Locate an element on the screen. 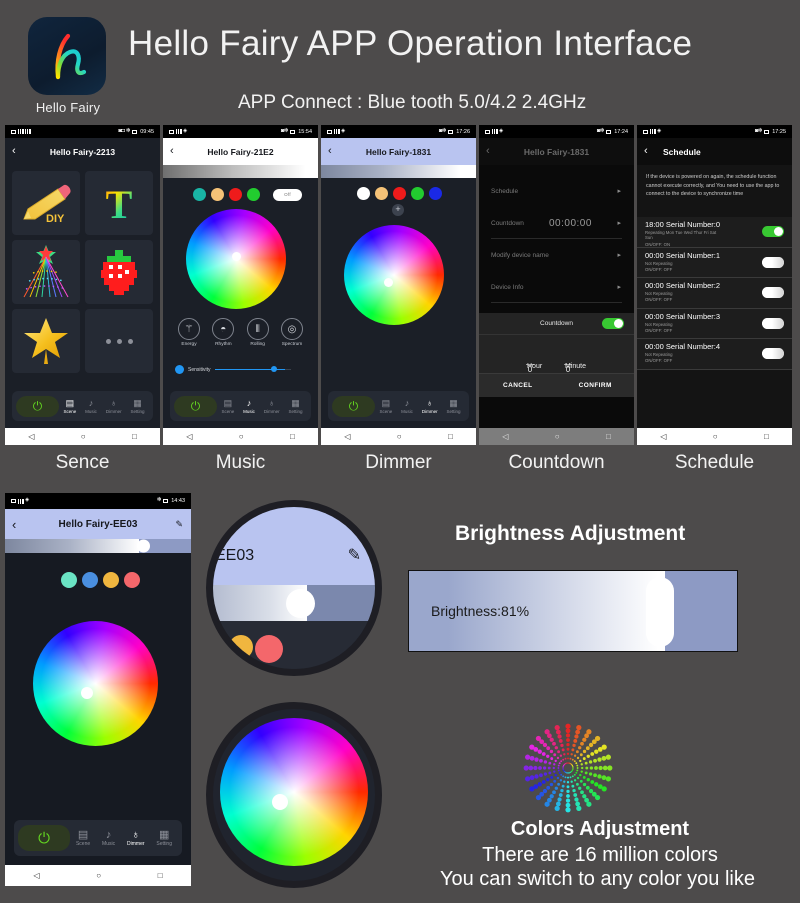 This screenshot has height=903, width=800. onoff-toggle: Off is located at coordinates (287, 194).